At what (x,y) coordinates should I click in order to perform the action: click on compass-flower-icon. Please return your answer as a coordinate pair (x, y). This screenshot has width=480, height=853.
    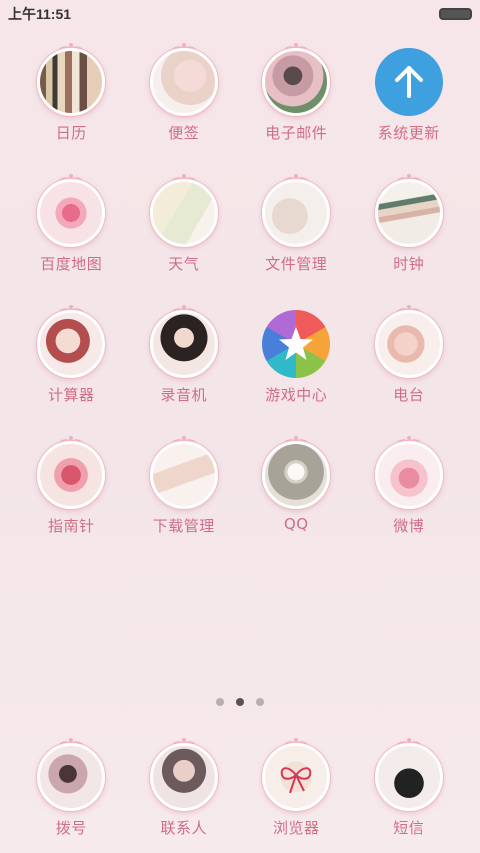
    Looking at the image, I should click on (71, 475).